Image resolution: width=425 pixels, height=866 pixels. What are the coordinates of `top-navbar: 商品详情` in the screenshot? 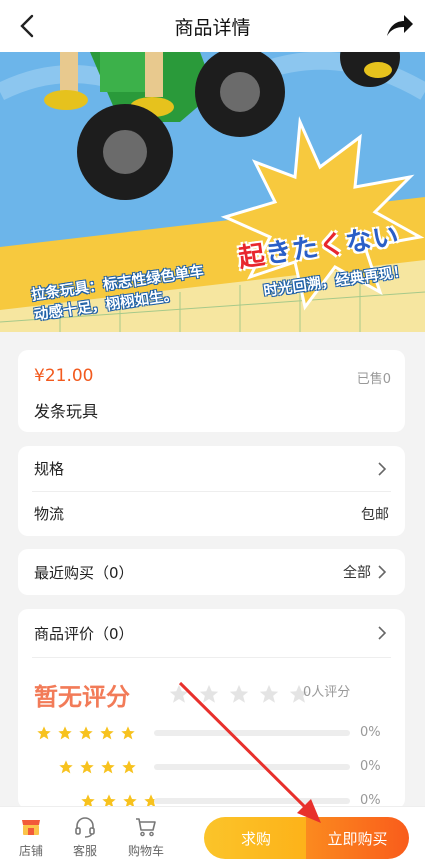 It's located at (212, 26).